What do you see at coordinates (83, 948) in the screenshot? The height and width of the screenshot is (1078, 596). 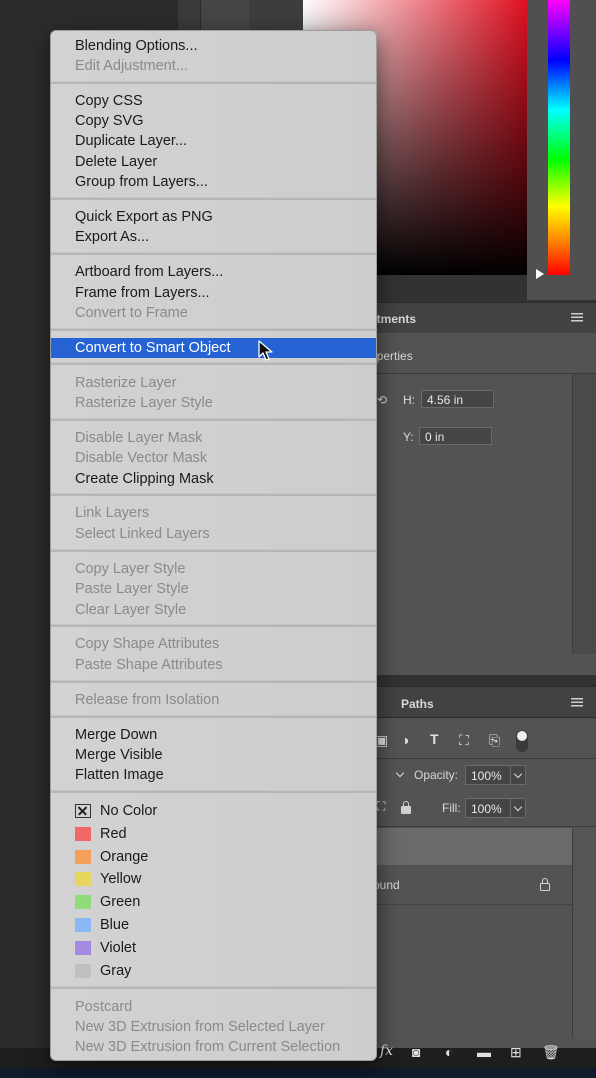 I see `violet-swatch-icon` at bounding box center [83, 948].